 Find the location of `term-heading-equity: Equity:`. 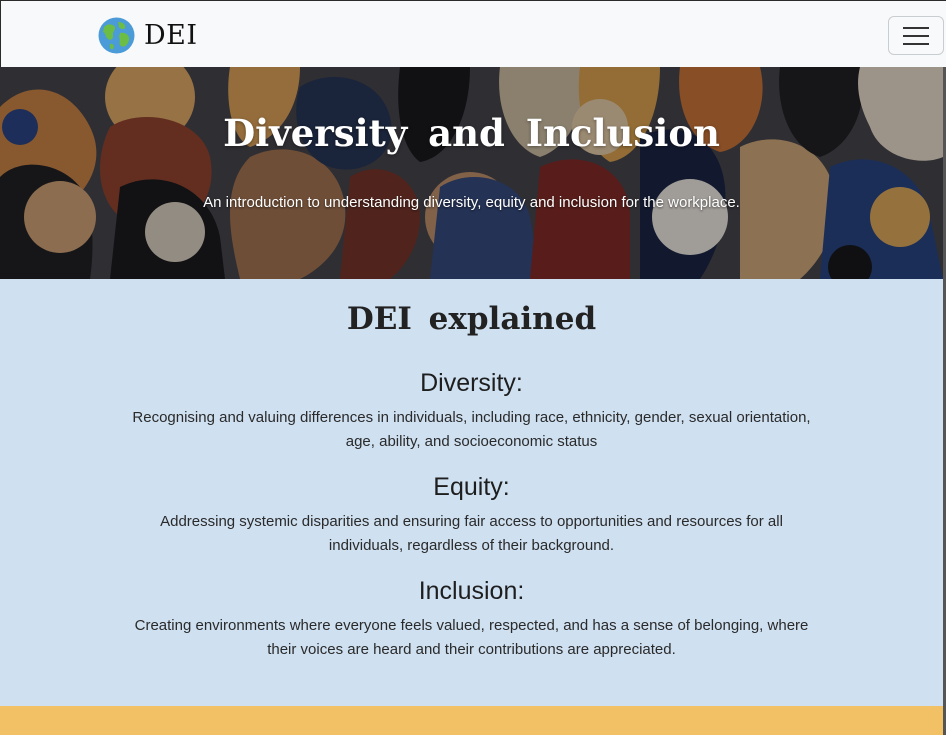

term-heading-equity: Equity: is located at coordinates (471, 487).